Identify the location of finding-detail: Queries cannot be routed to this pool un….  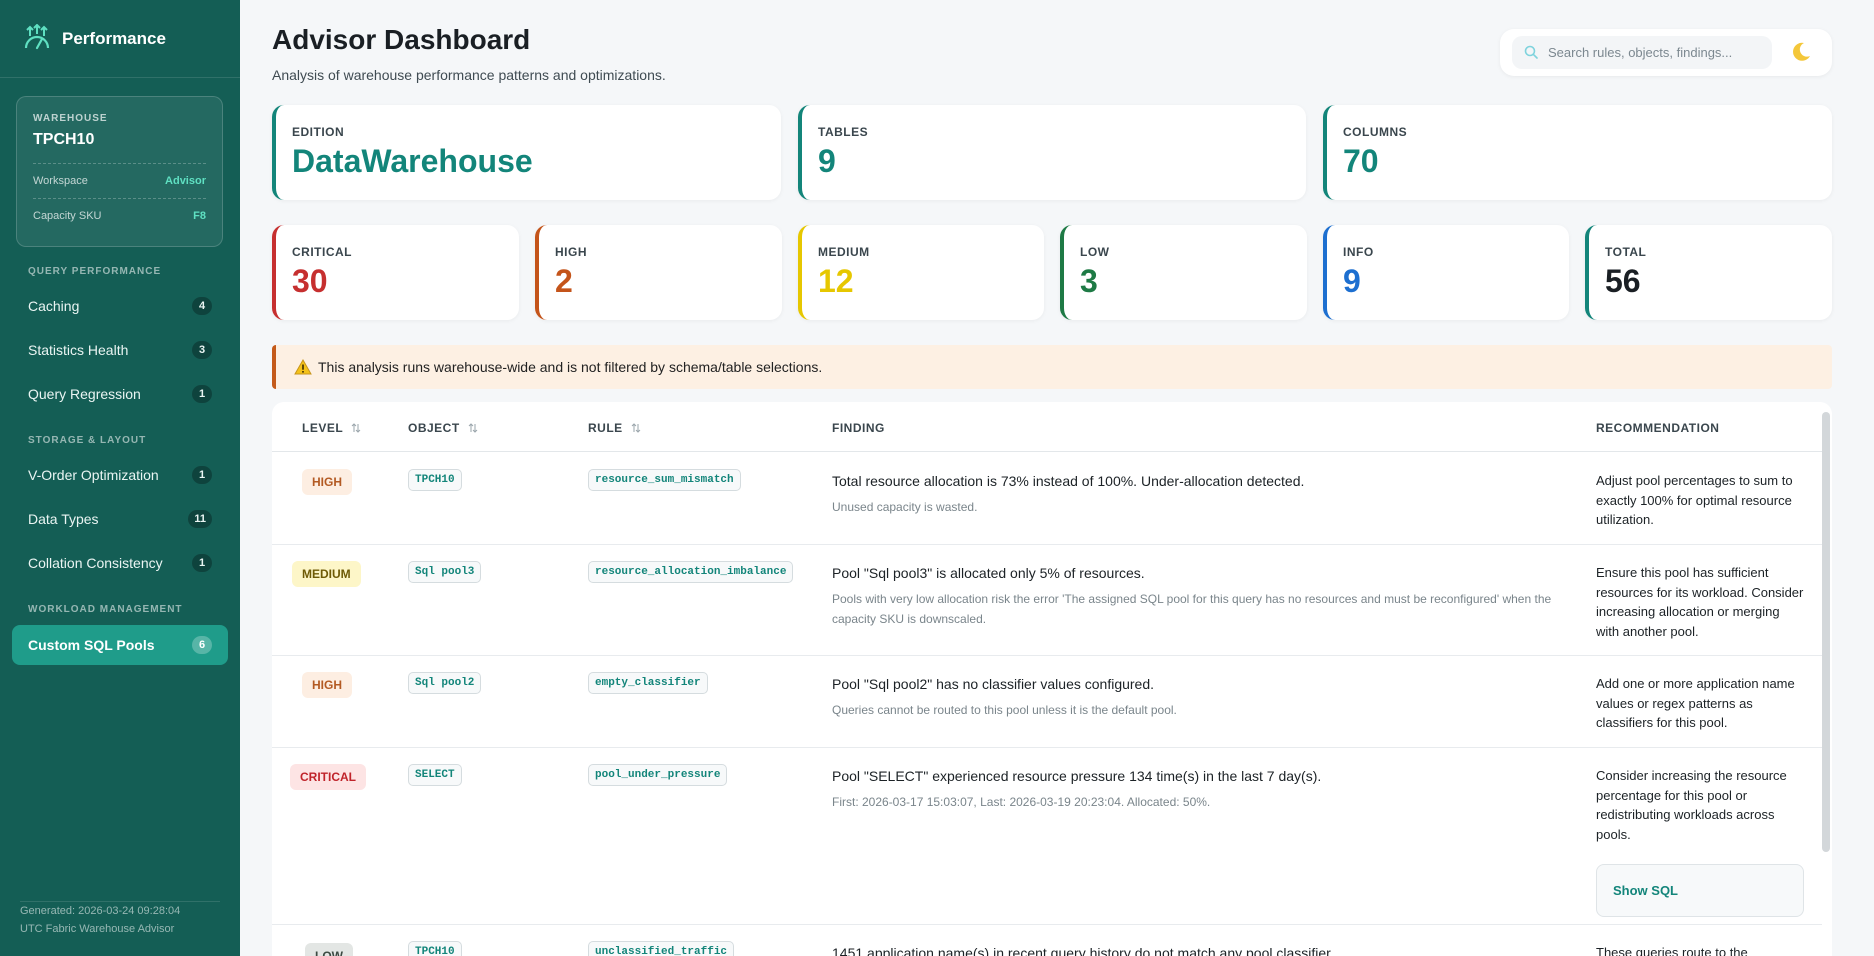
(1004, 710).